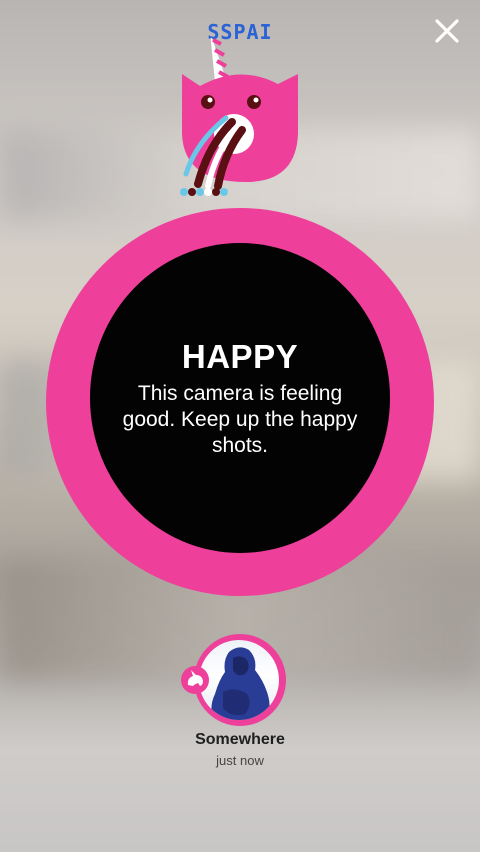  Describe the element at coordinates (195, 680) in the screenshot. I see `unicorn-badge-icon` at that location.